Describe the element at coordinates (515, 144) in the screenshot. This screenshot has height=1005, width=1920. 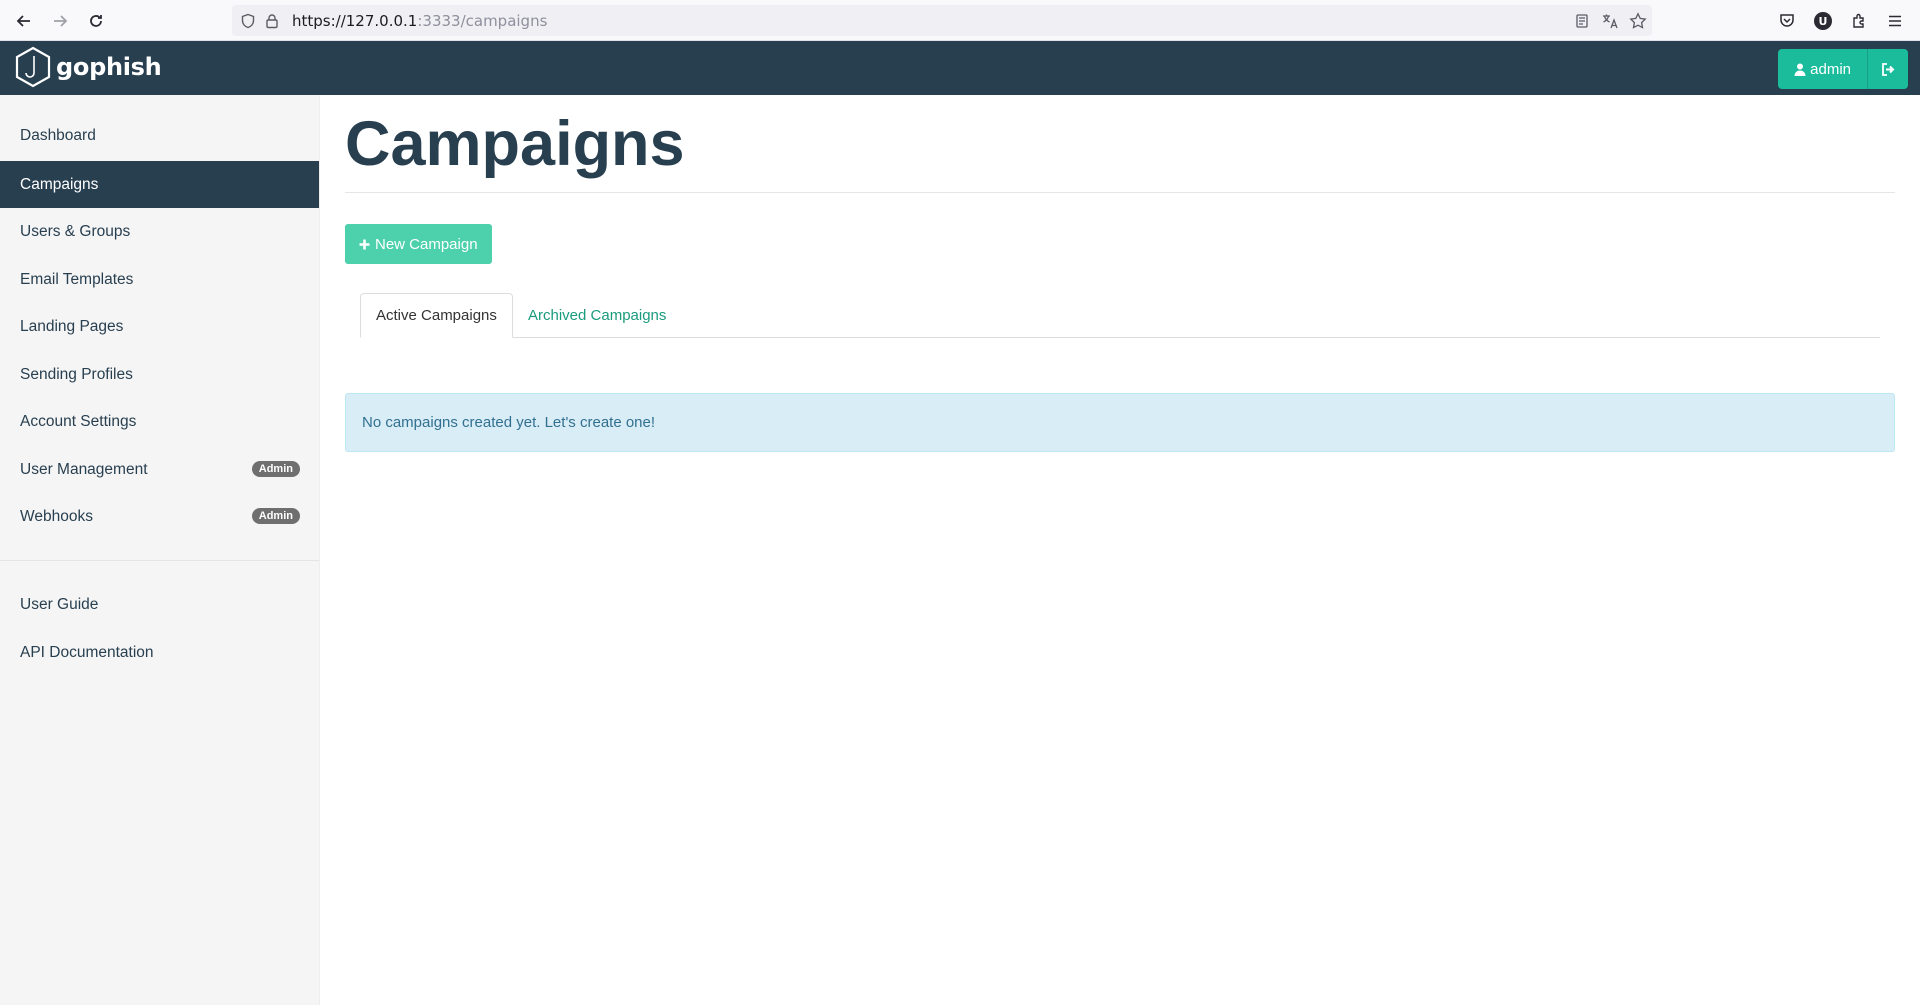
I see `page-title: Campaigns` at that location.